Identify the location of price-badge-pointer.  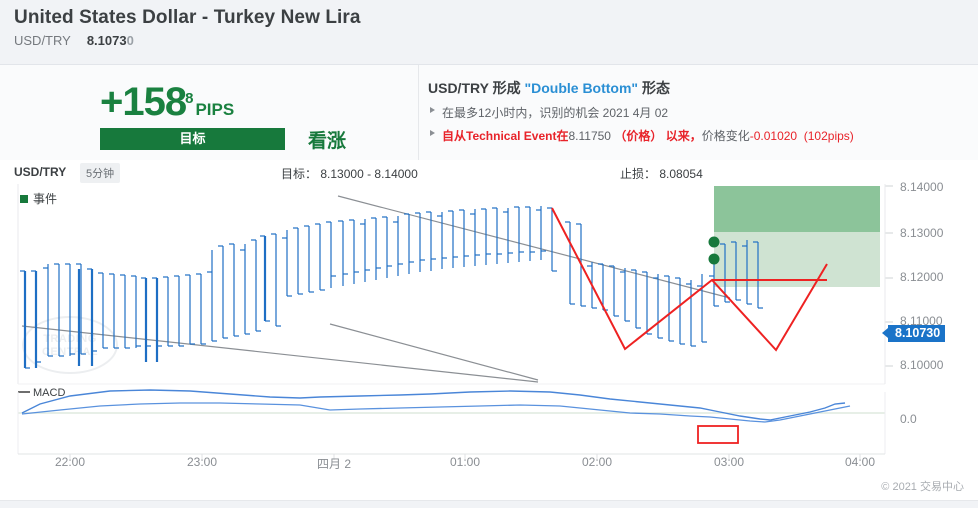
(885, 333).